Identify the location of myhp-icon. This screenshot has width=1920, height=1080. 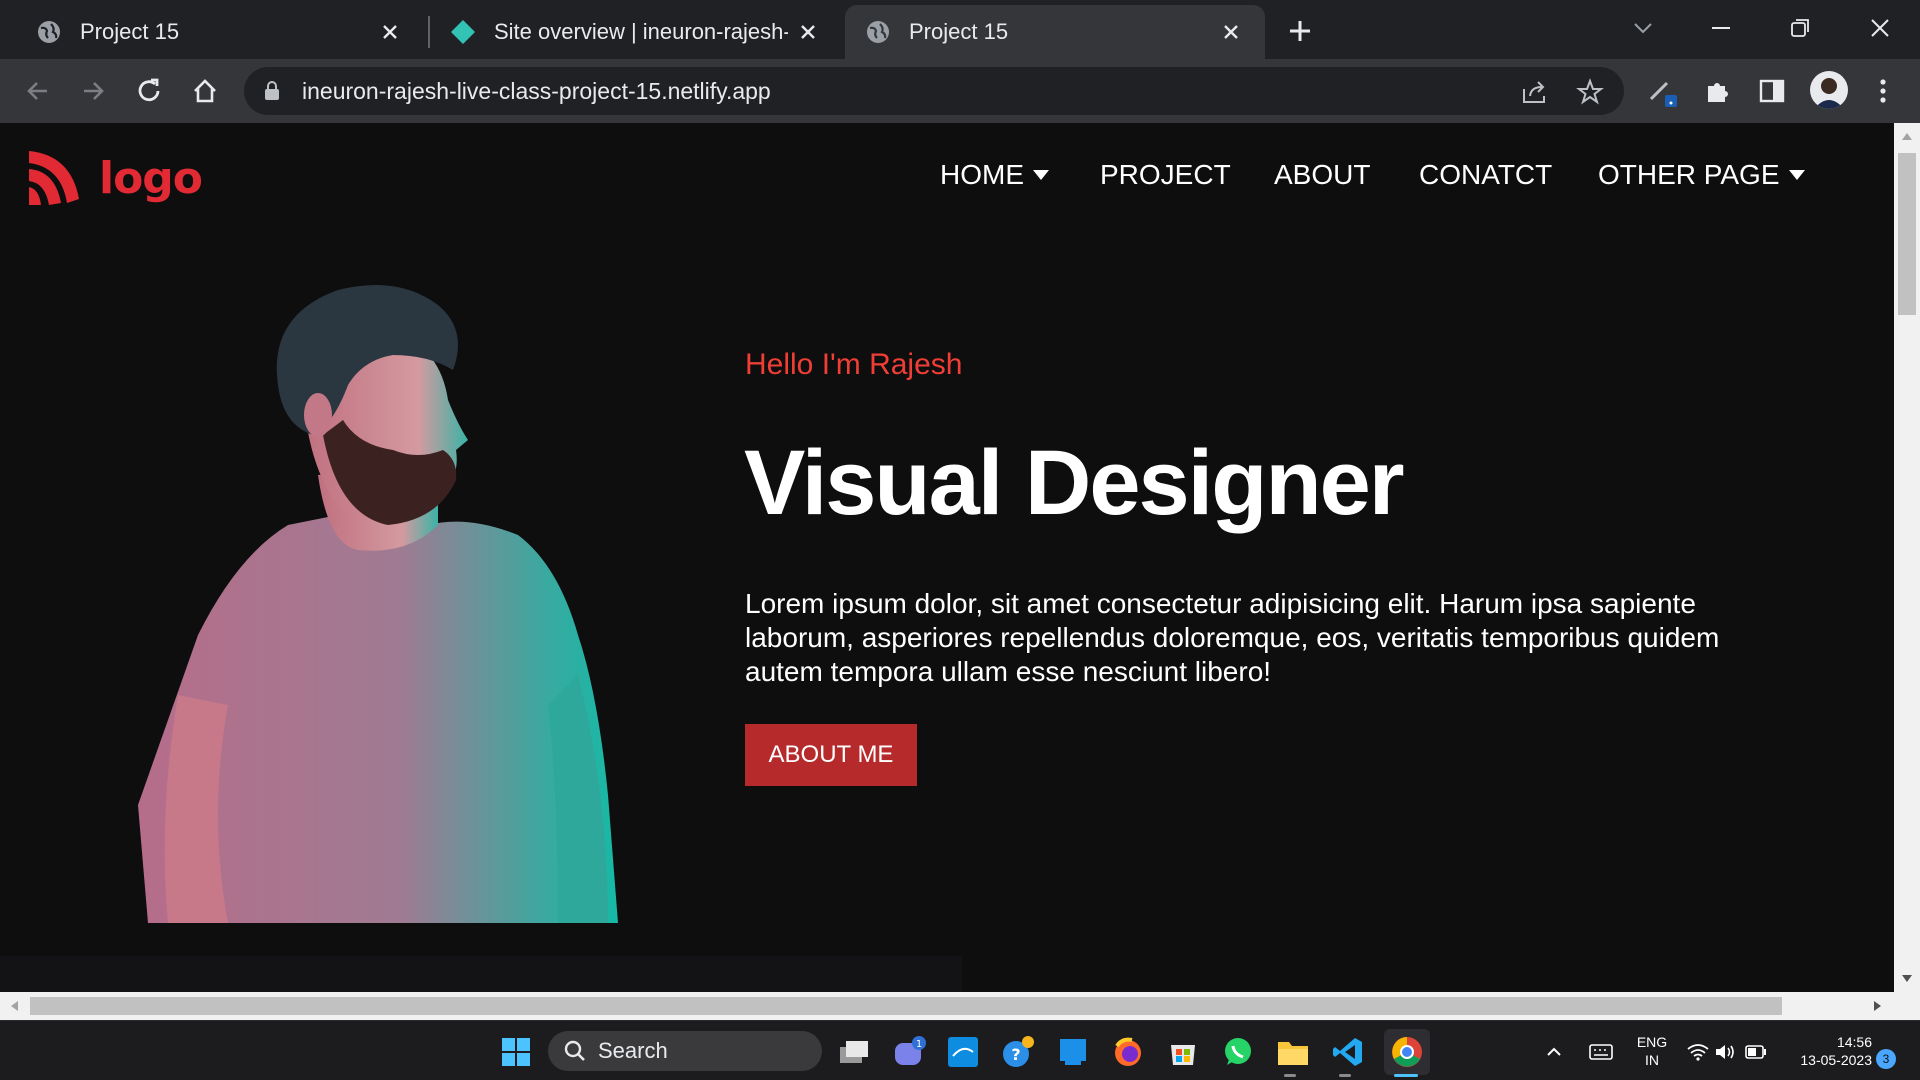
(963, 1052).